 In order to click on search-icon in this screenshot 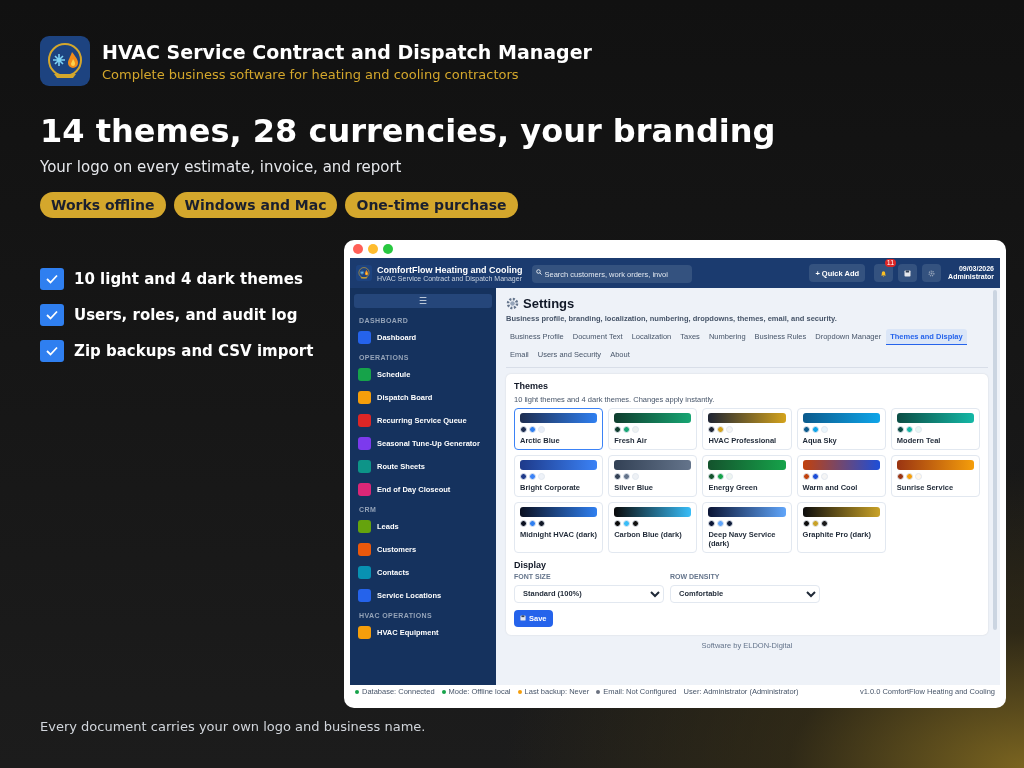, I will do `click(538, 271)`.